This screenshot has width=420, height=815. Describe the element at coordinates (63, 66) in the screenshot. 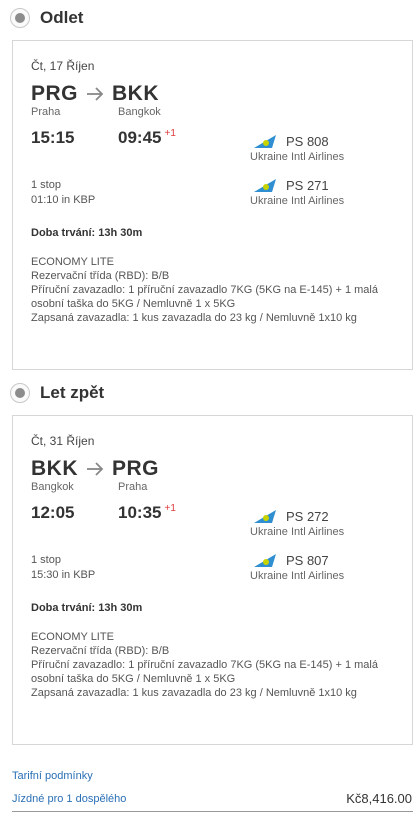

I see `outbound-date: Čt, 17 Říjen` at that location.